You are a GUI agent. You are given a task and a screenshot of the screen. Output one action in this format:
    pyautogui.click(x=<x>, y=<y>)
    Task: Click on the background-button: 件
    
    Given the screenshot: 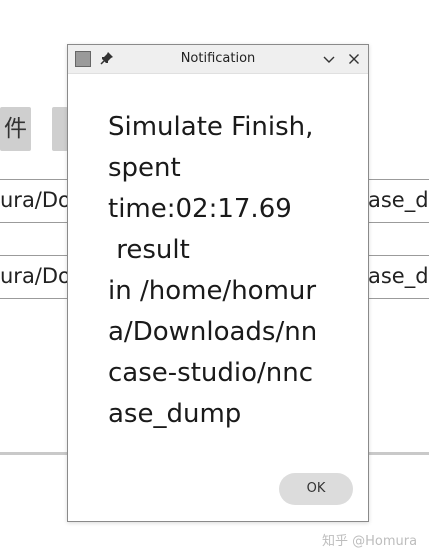 What is the action you would take?
    pyautogui.click(x=15, y=129)
    